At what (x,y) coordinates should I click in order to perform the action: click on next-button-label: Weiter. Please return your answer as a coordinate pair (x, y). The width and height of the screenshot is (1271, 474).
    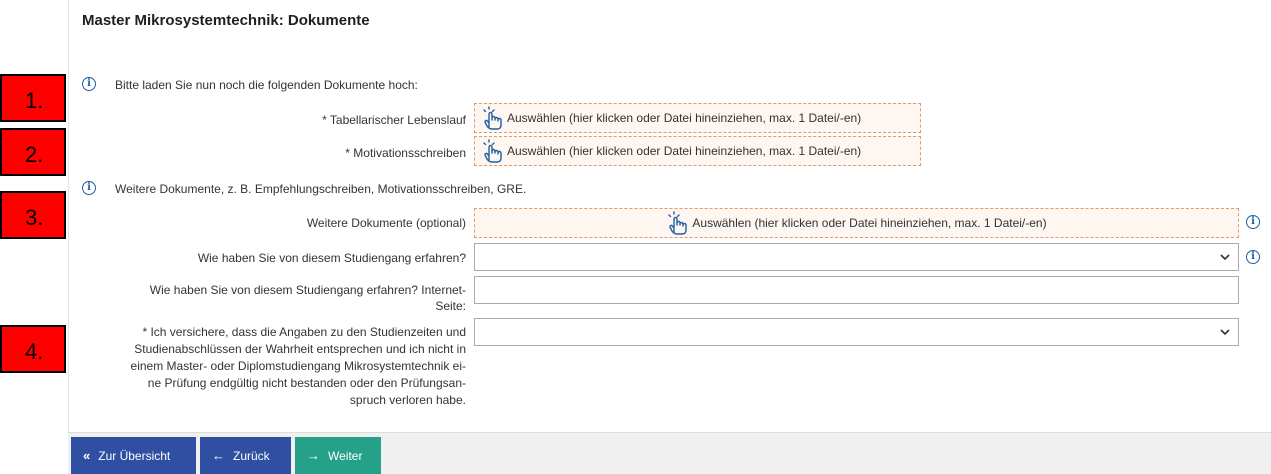
    Looking at the image, I should click on (345, 455).